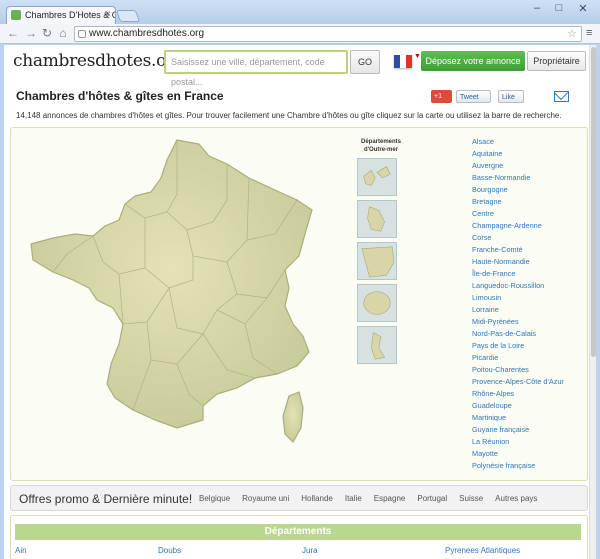 This screenshot has height=559, width=600. Describe the element at coordinates (390, 498) in the screenshot. I see `promo-link-espagne: Espagne` at that location.